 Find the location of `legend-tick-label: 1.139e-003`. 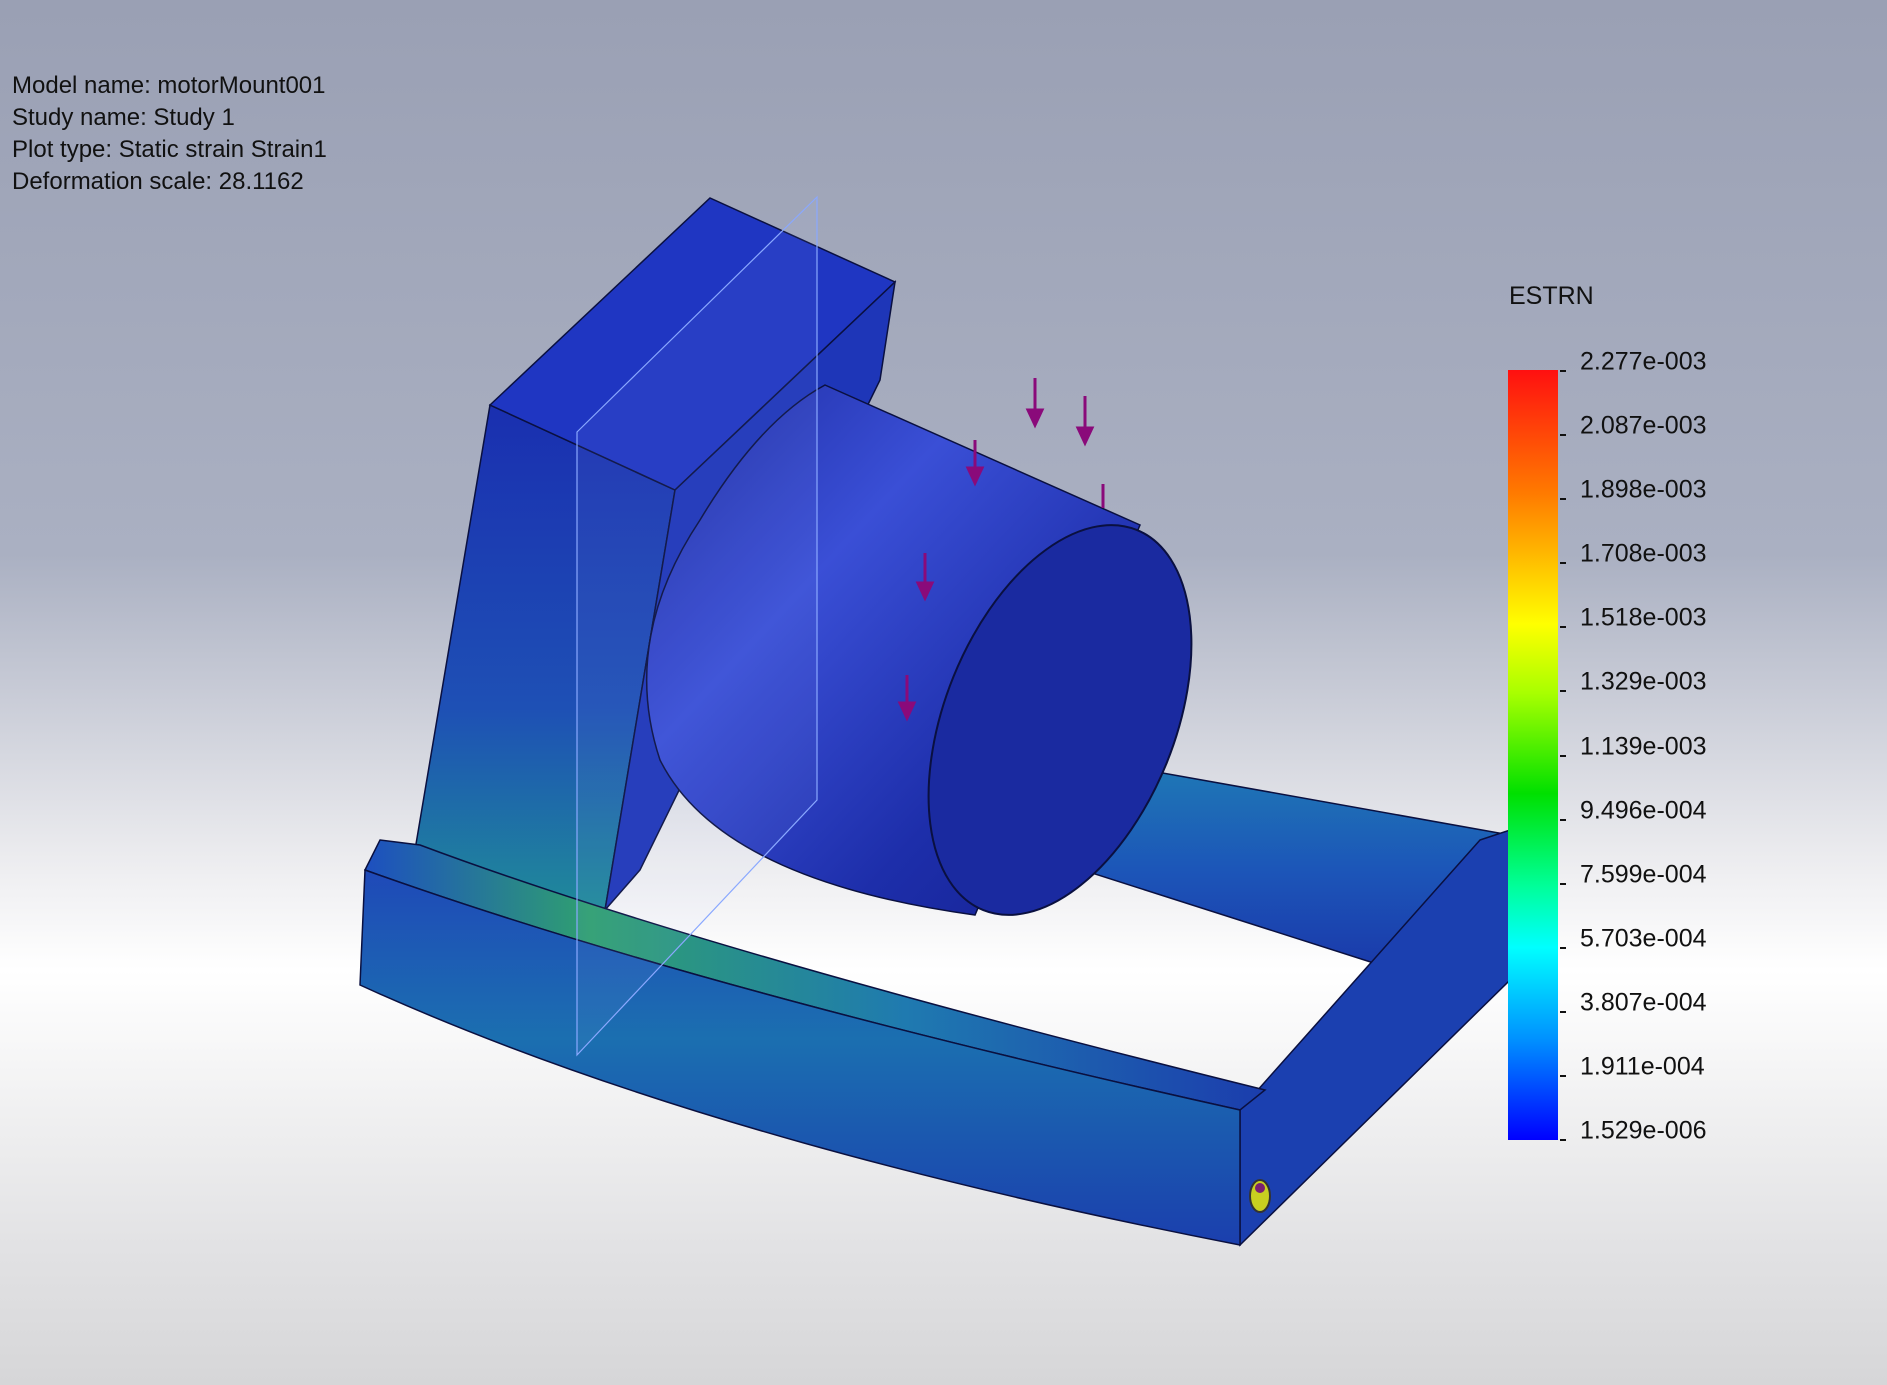

legend-tick-label: 1.139e-003 is located at coordinates (1643, 746).